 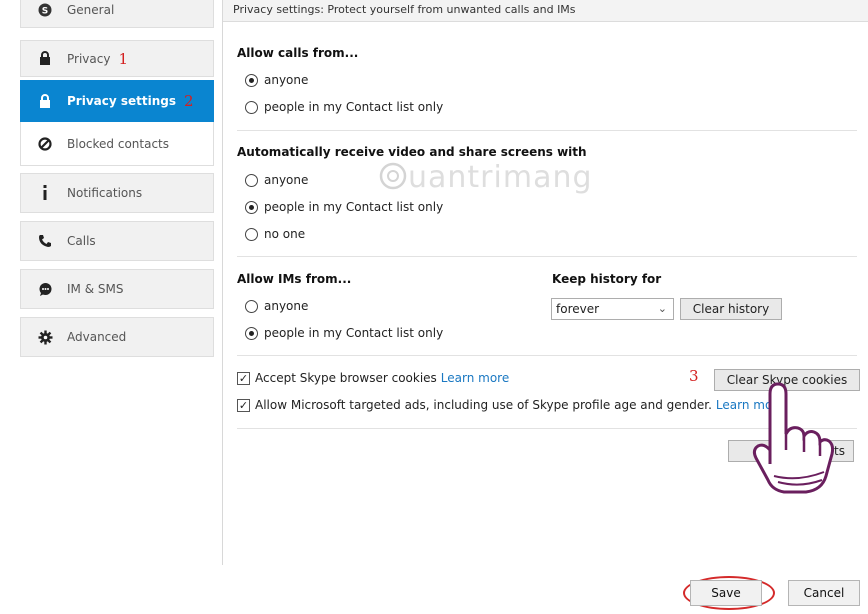 I want to click on sidebar-item-label: Notifications, so click(x=105, y=193).